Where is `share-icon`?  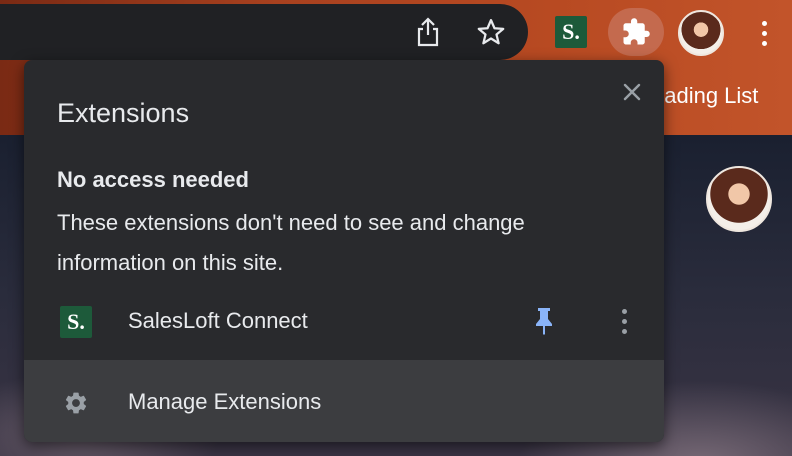 share-icon is located at coordinates (428, 32).